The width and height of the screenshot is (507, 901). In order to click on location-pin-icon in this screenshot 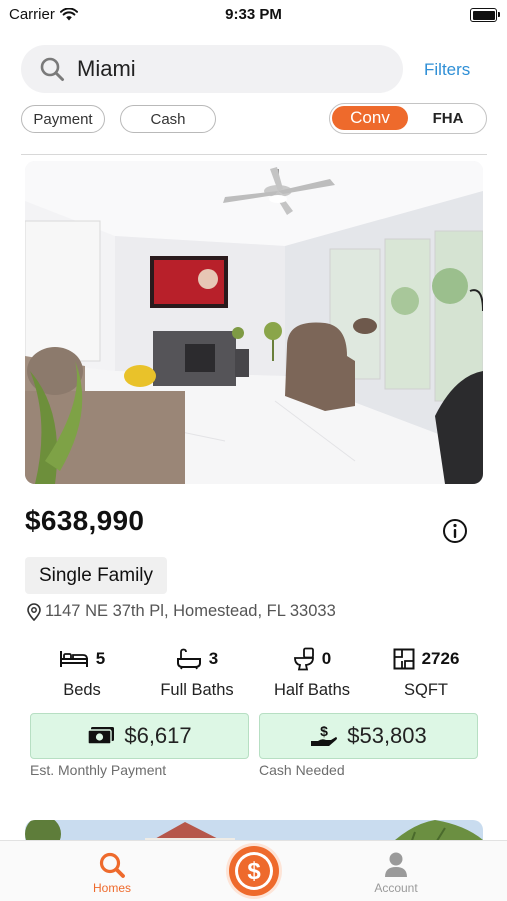, I will do `click(34, 611)`.